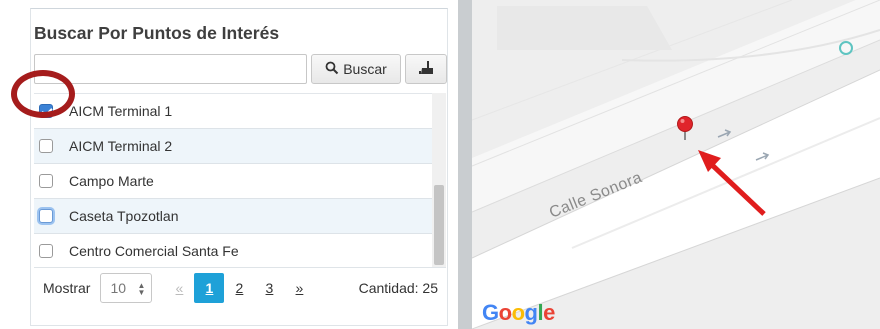  What do you see at coordinates (141, 288) in the screenshot?
I see `spinner-icon: ▲ ▼` at bounding box center [141, 288].